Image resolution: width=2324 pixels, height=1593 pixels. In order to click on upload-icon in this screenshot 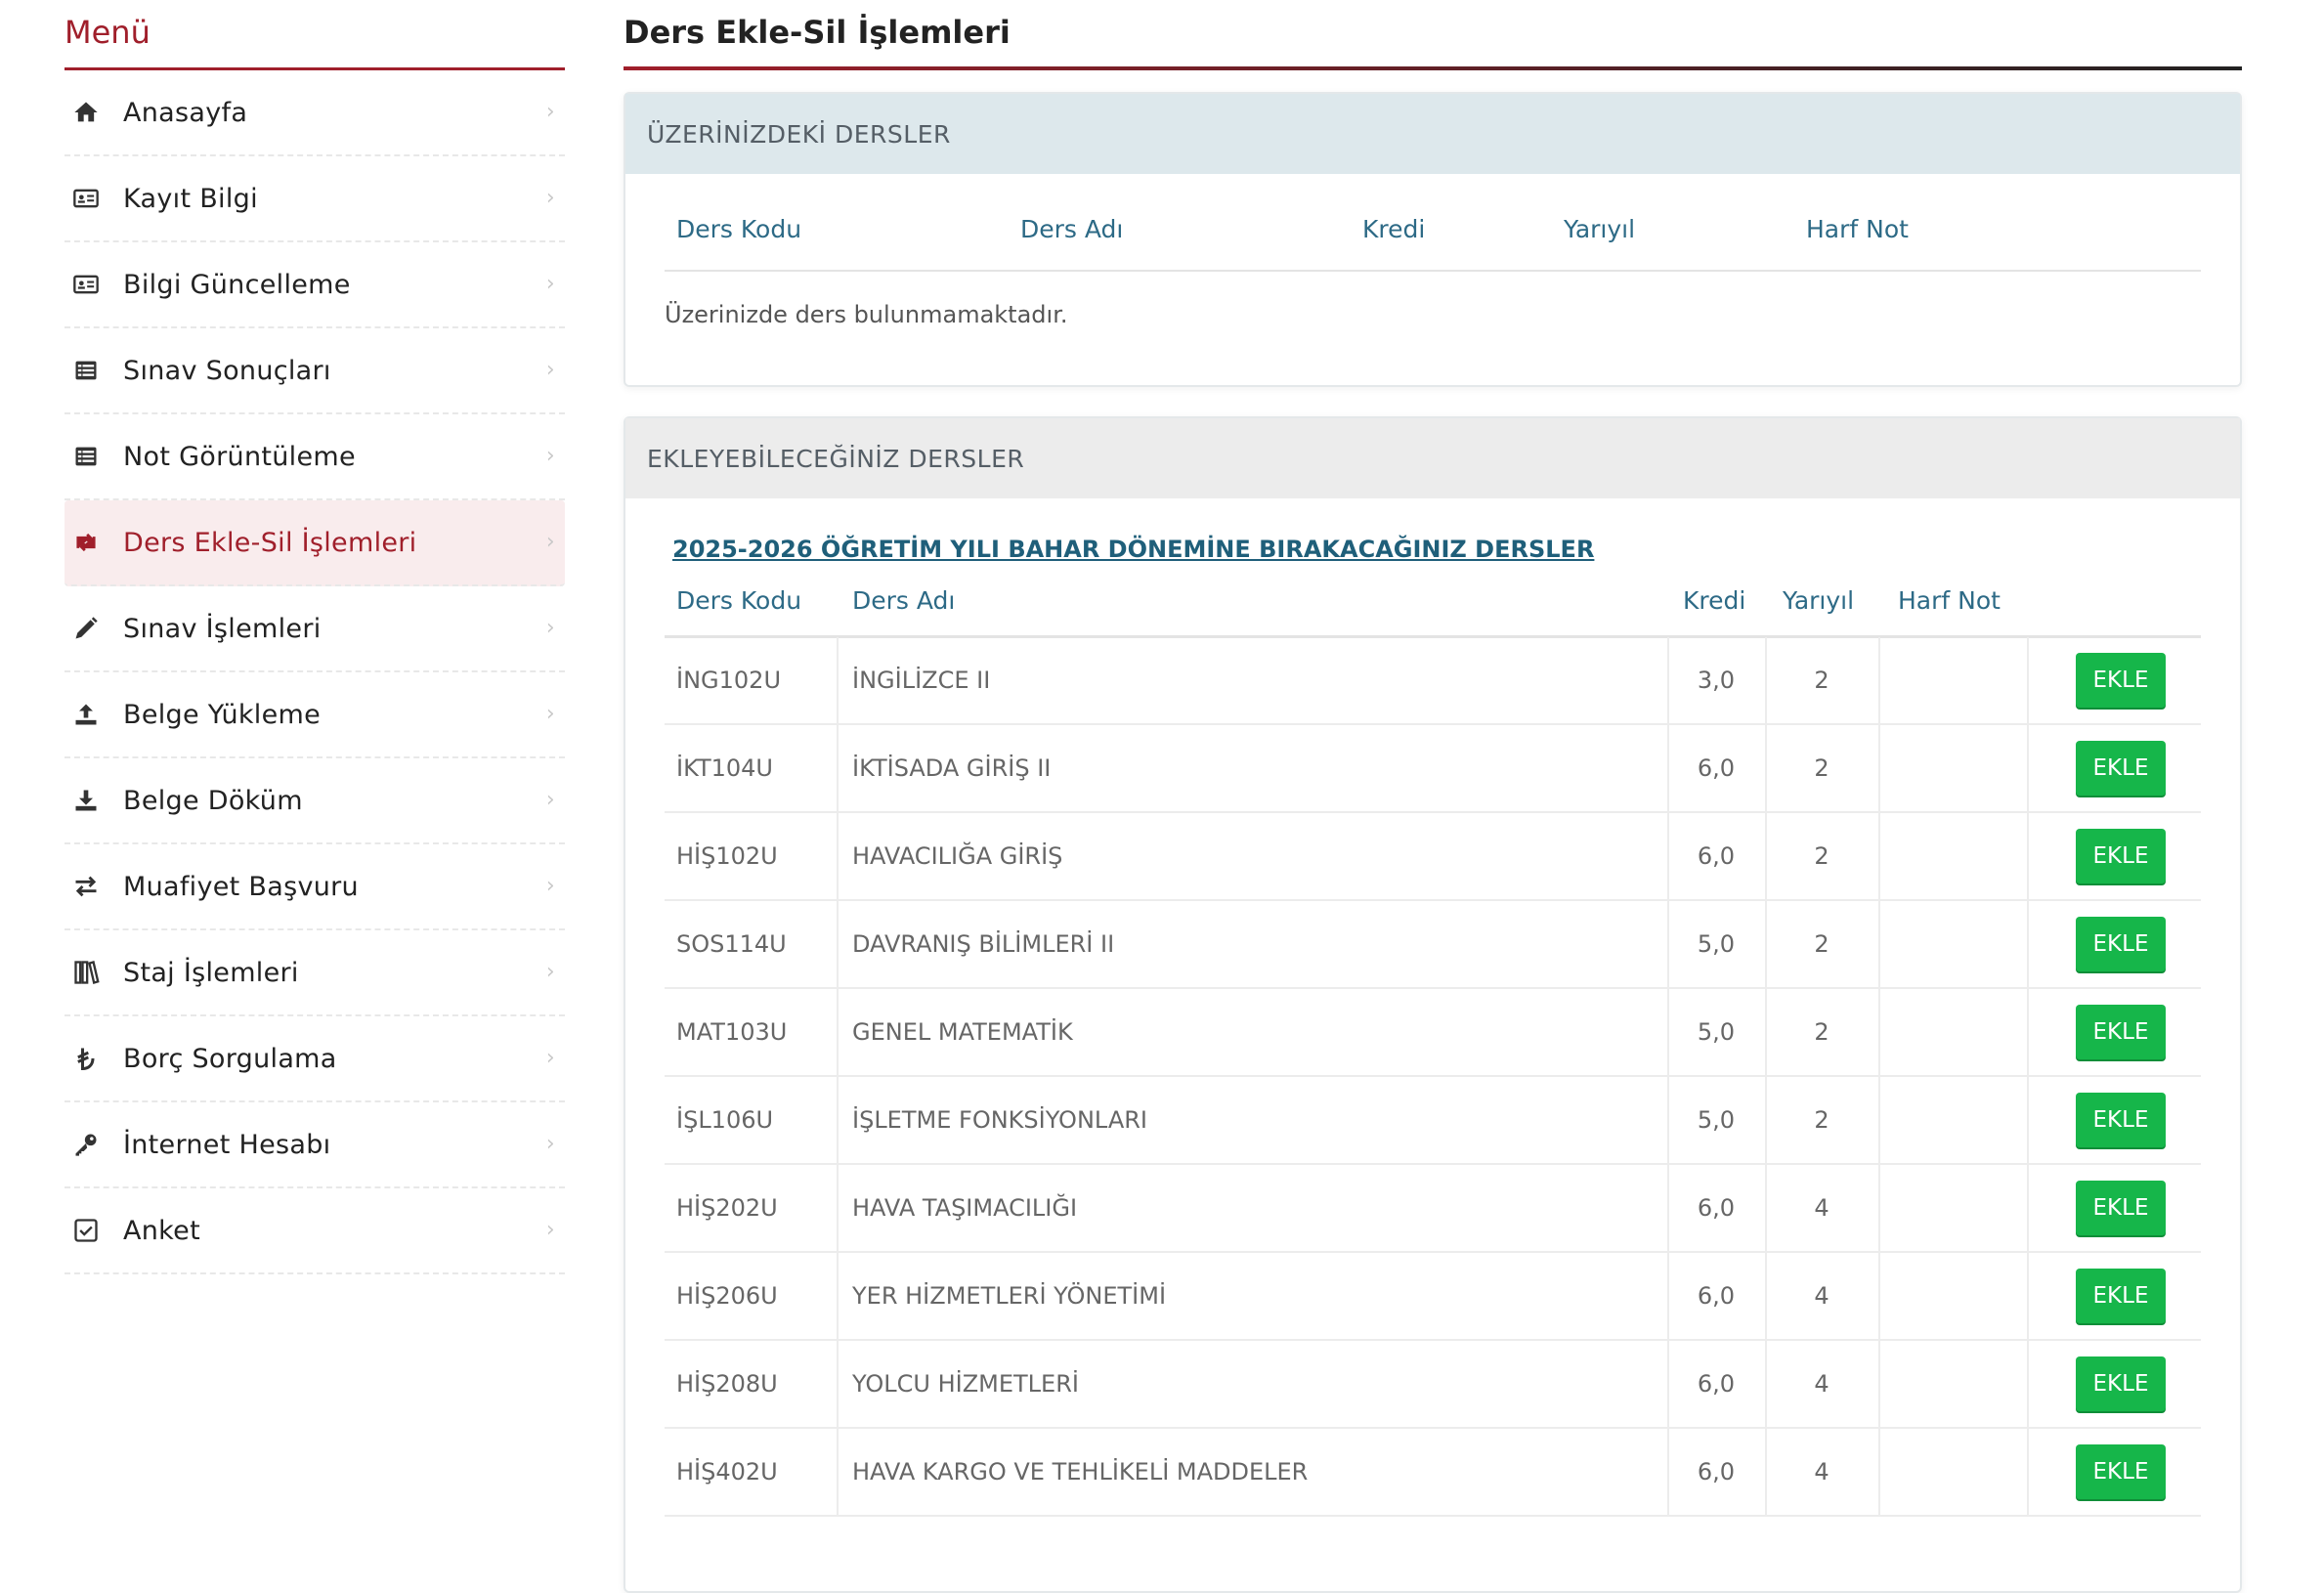, I will do `click(90, 715)`.